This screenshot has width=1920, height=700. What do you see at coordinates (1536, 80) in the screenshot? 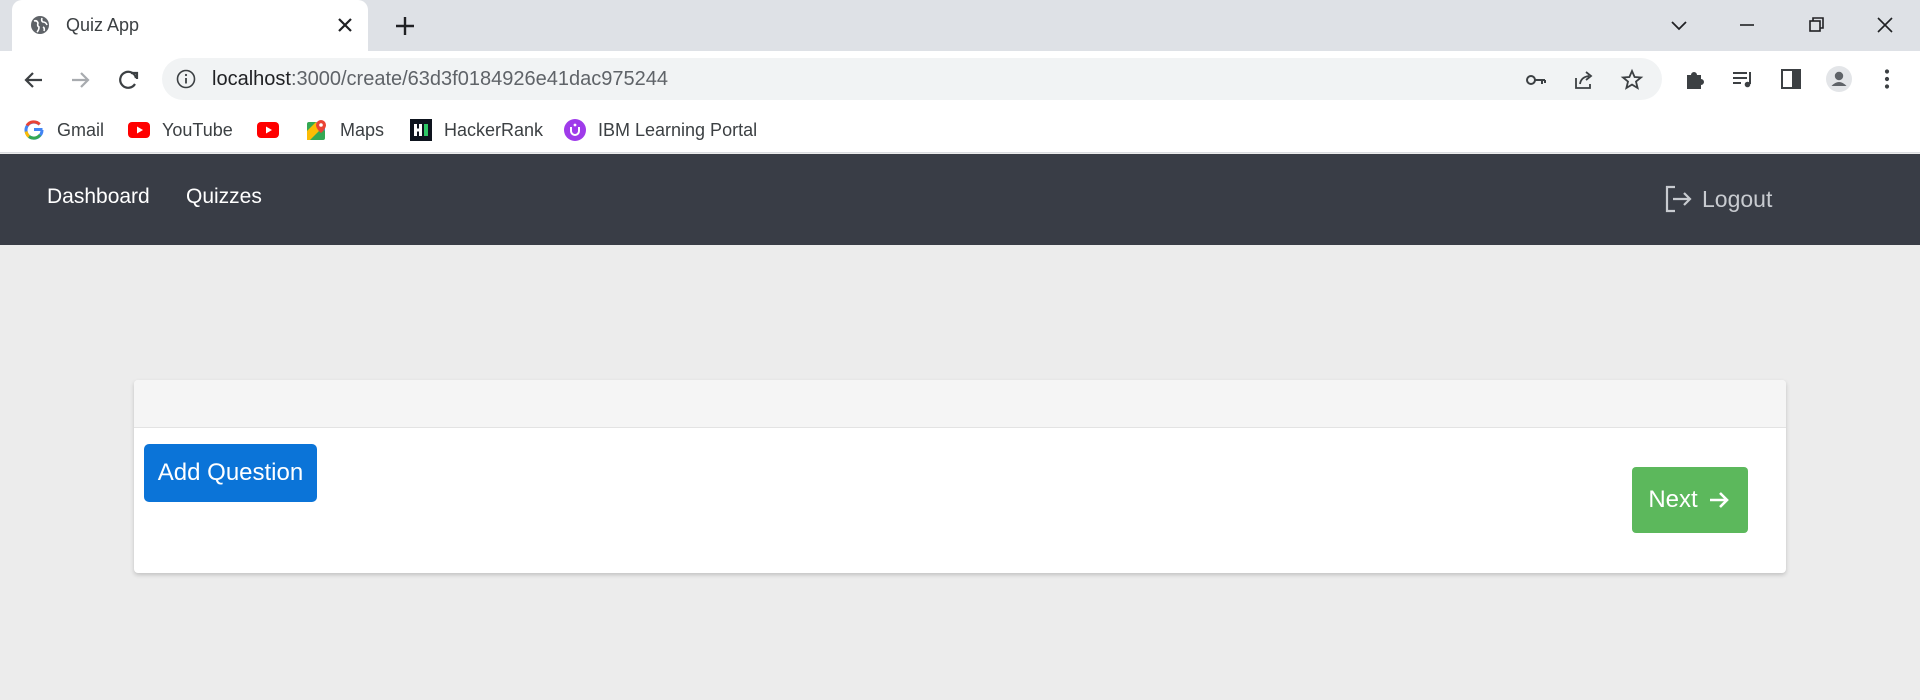
I see `key-icon` at bounding box center [1536, 80].